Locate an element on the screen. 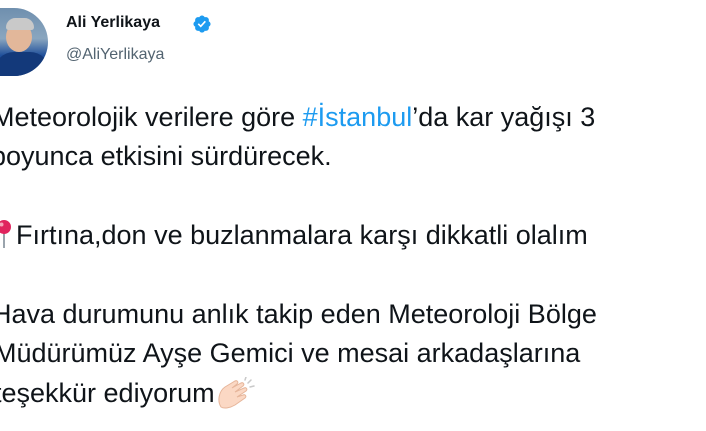 Image resolution: width=706 pixels, height=431 pixels. tweet-text-segment: Meteorolojik verilere göre is located at coordinates (151, 117).